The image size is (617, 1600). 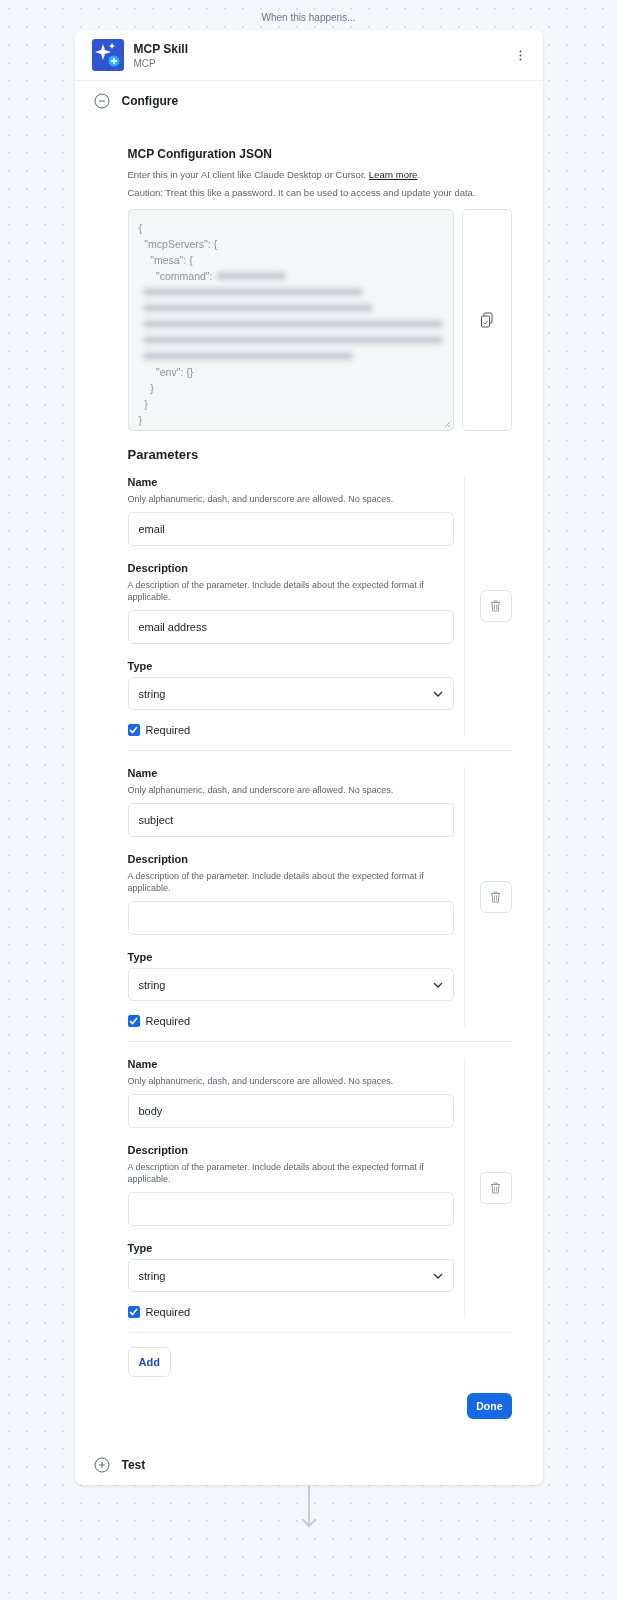 I want to click on step-subtitle: MCP, so click(x=145, y=63).